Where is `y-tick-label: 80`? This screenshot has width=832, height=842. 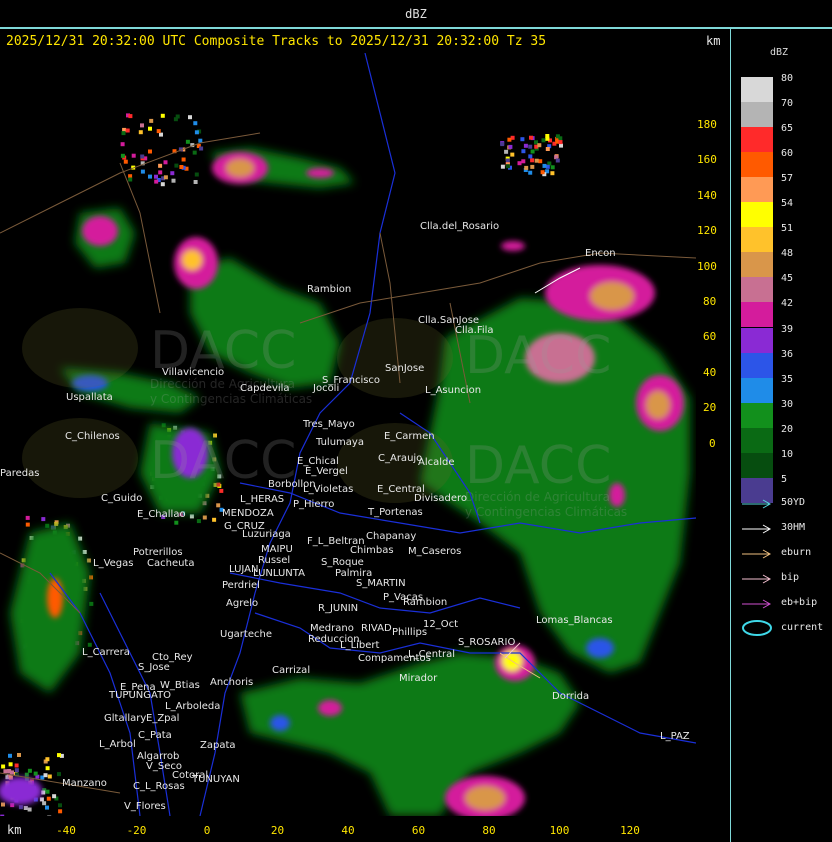
y-tick-label: 80 is located at coordinates (710, 301).